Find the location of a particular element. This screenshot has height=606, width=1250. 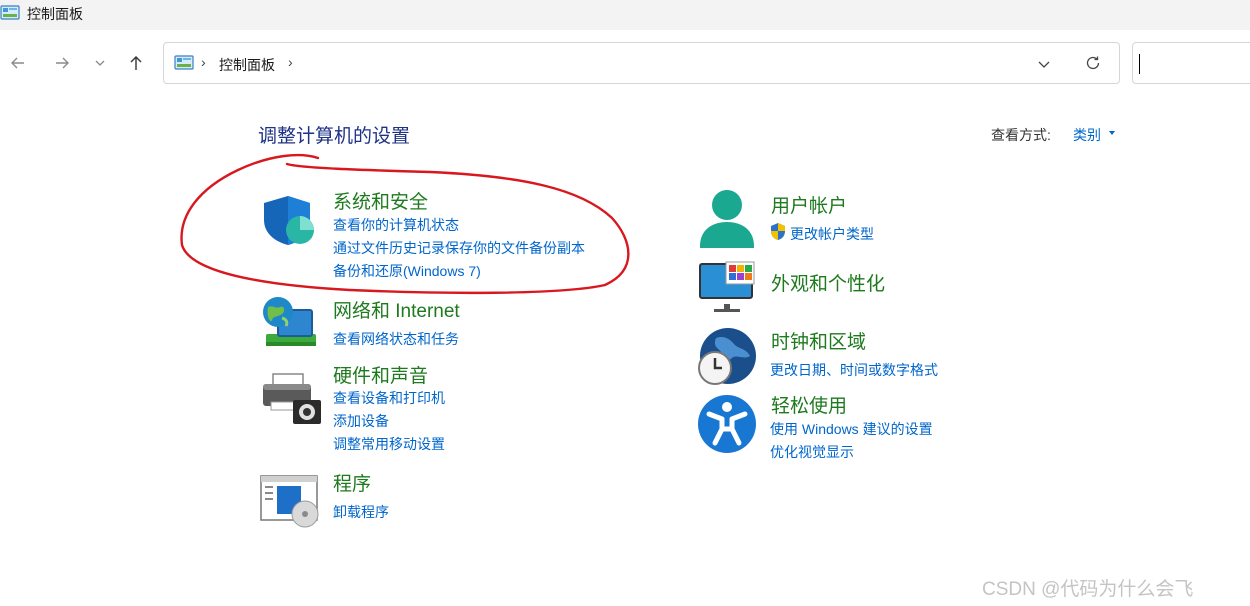

link-change-account-type: 更改帐户类型 is located at coordinates (832, 234).